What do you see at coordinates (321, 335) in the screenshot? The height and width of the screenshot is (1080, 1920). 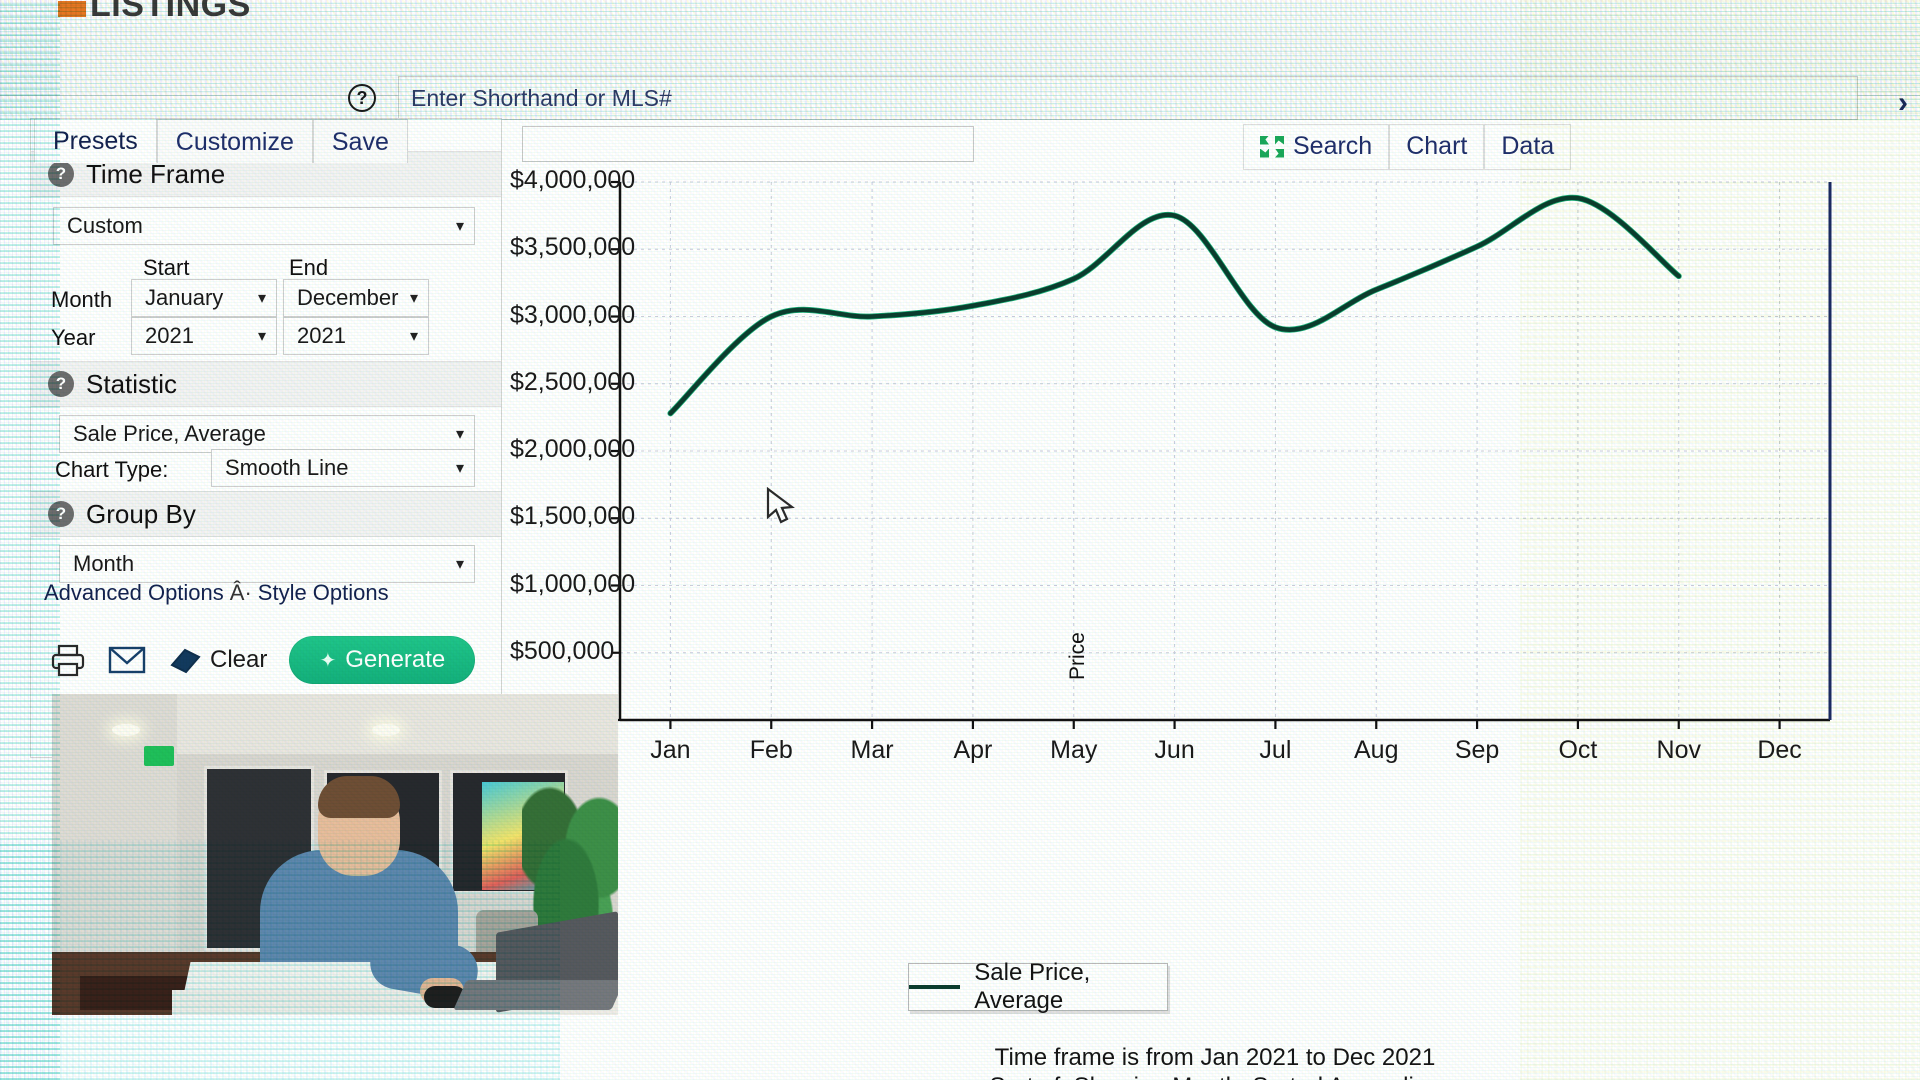 I see `end-year-value: 2021` at bounding box center [321, 335].